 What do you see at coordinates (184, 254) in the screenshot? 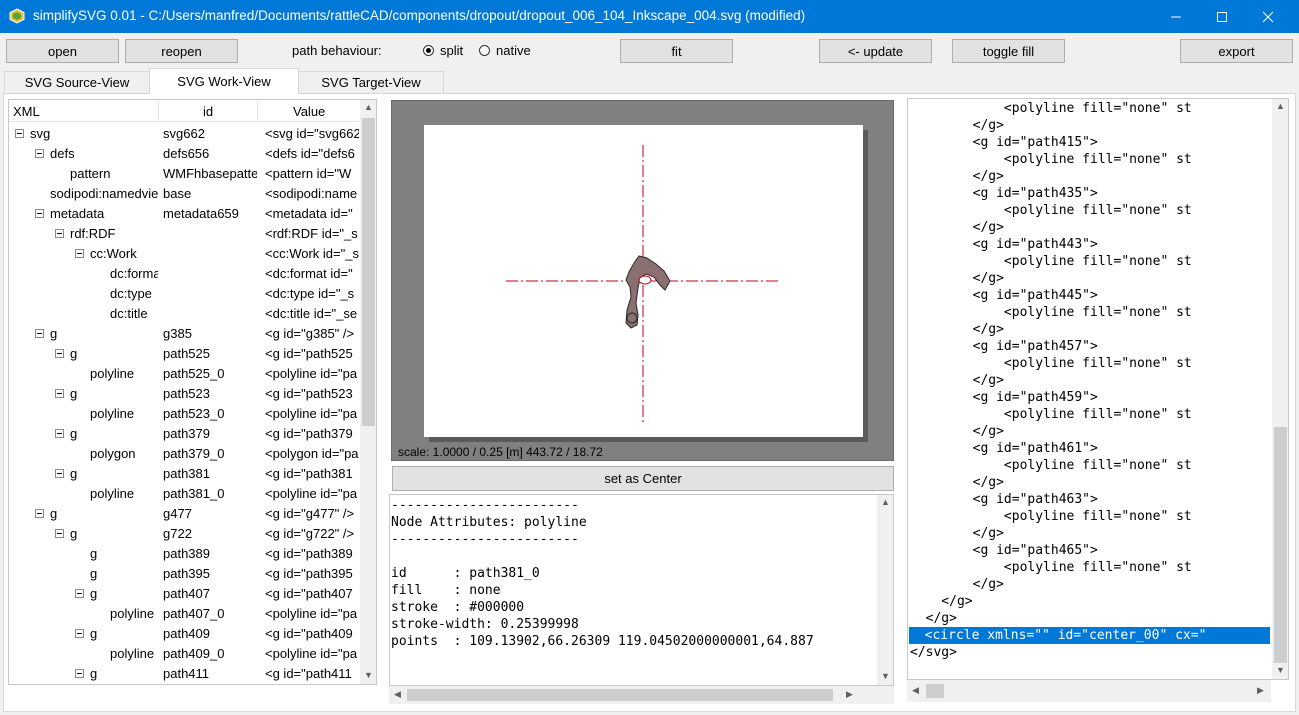
I see `tree-row: cc:Work <cc:Work id="_s` at bounding box center [184, 254].